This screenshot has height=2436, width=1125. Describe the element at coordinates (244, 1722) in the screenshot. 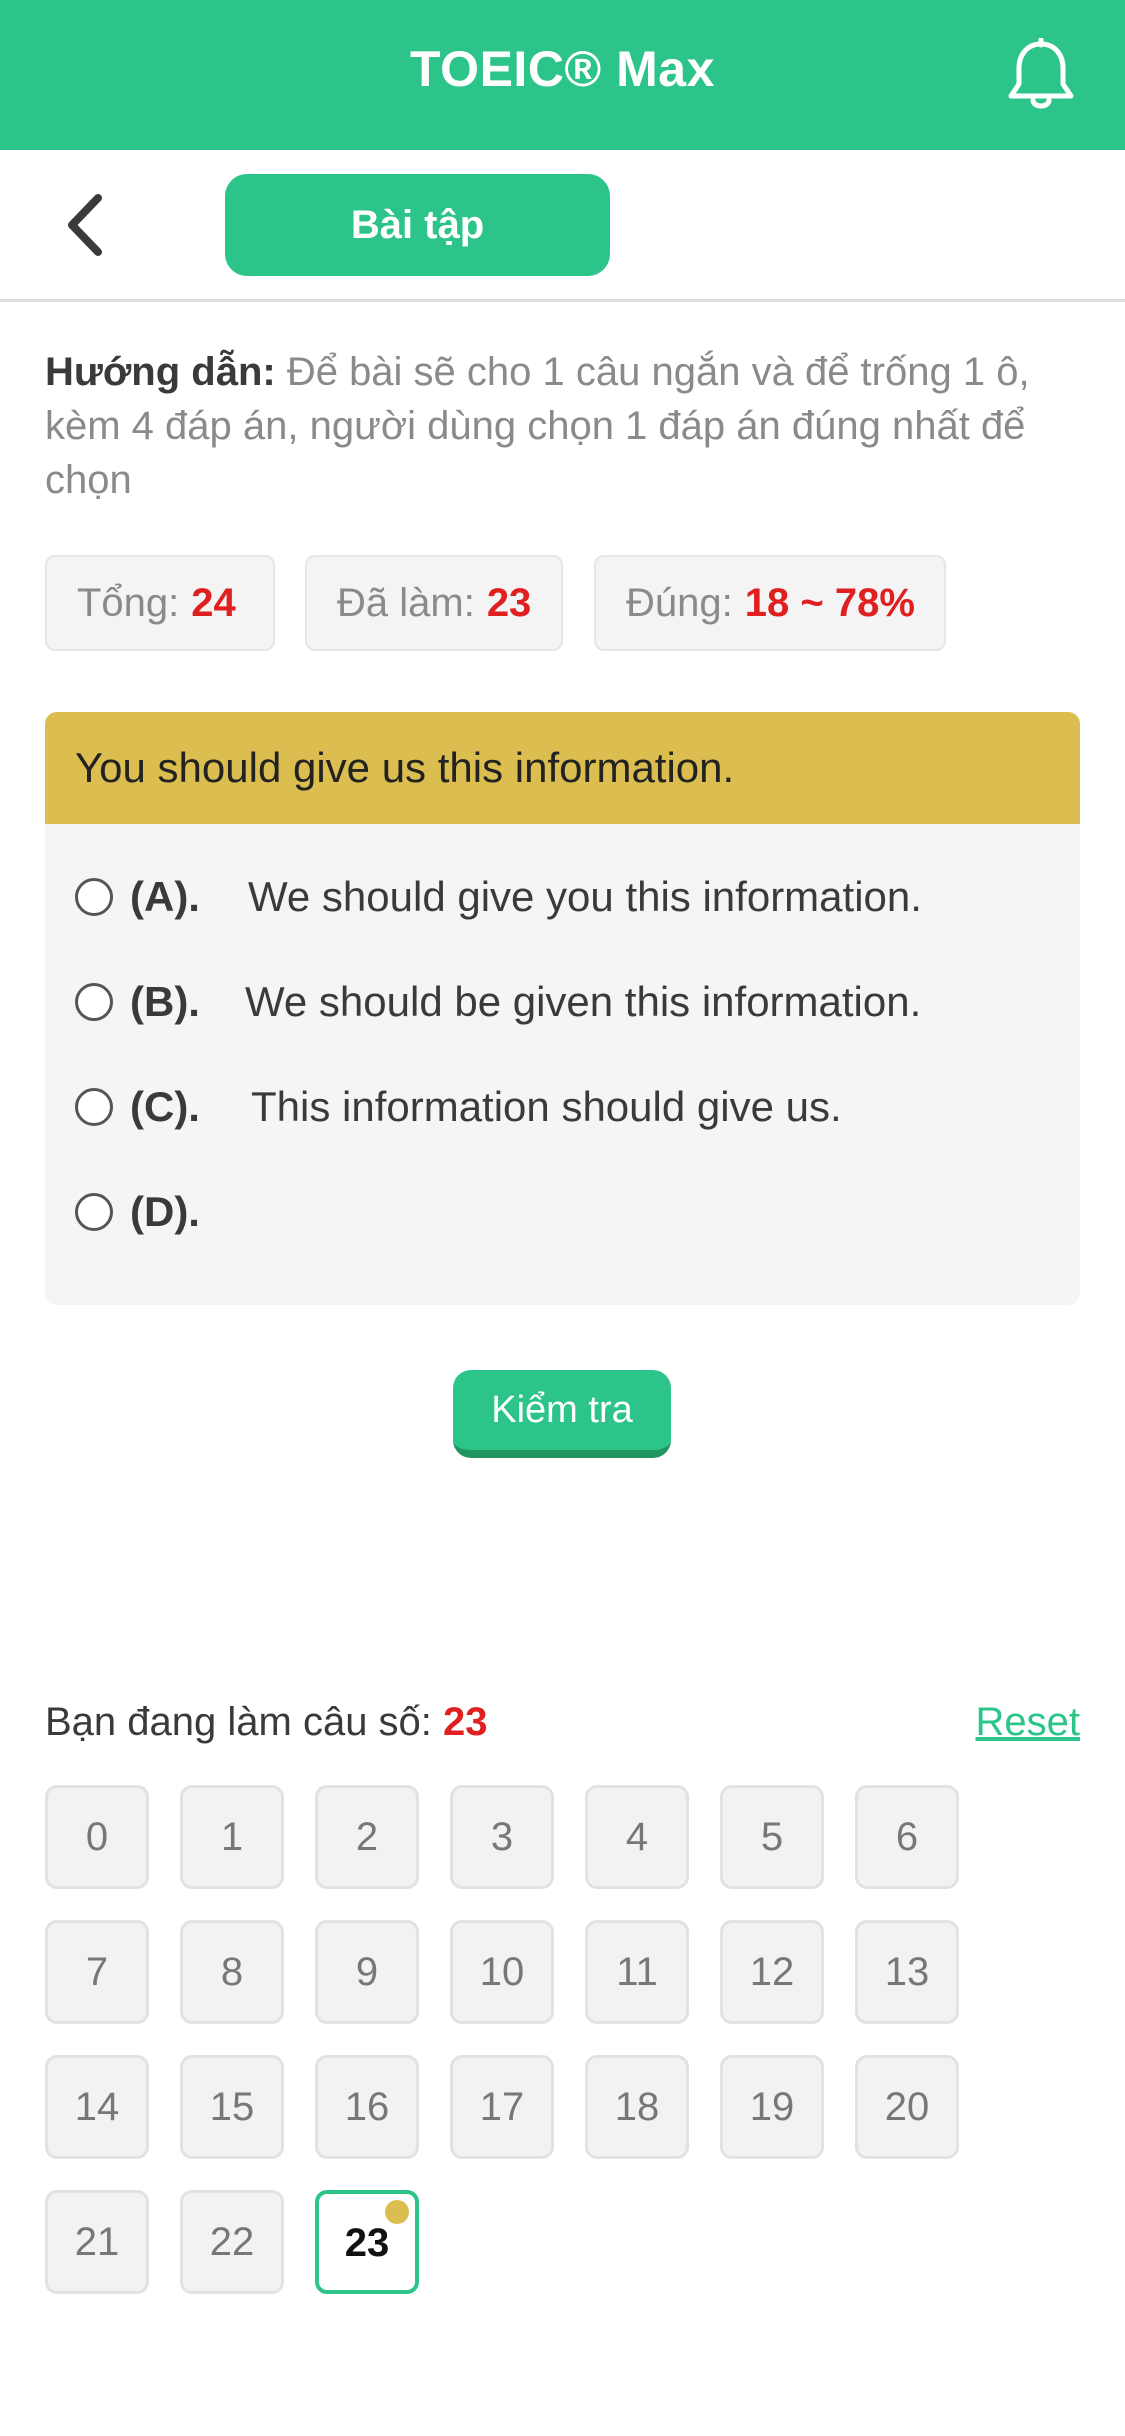

I see `current-question-text: Bạn đang làm câu số:` at that location.